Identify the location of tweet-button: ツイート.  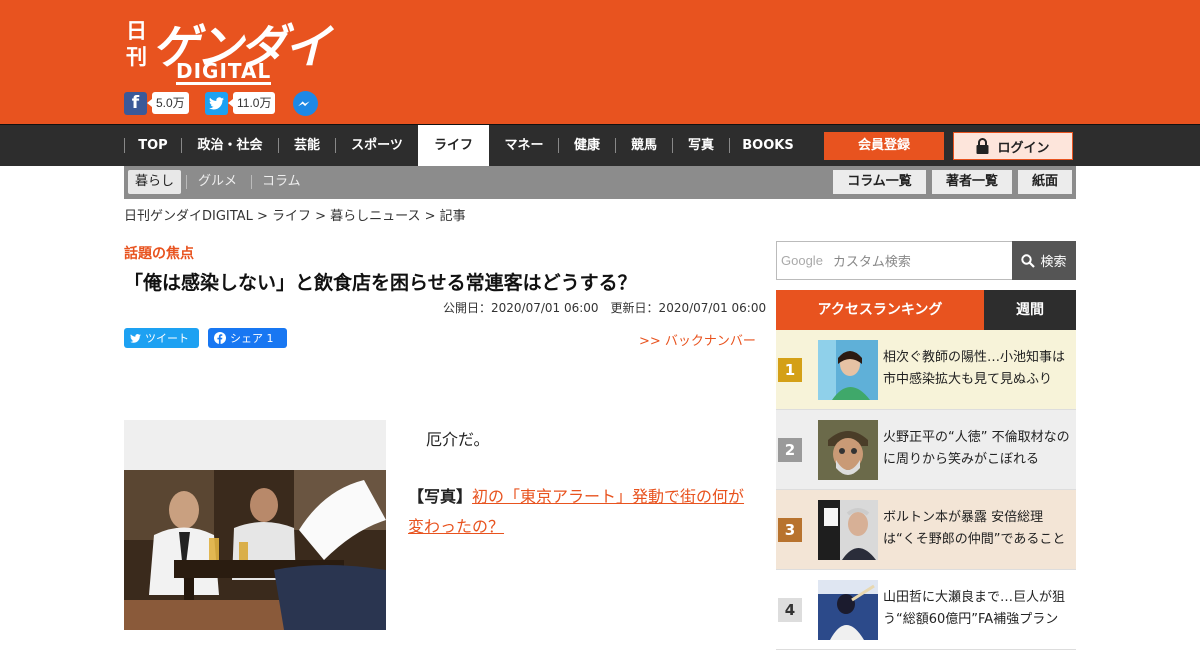
(161, 338).